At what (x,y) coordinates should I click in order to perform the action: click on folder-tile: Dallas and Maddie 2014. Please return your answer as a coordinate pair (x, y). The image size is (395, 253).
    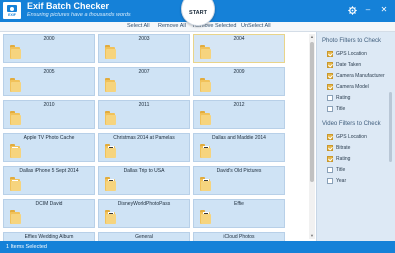
    Looking at the image, I should click on (239, 147).